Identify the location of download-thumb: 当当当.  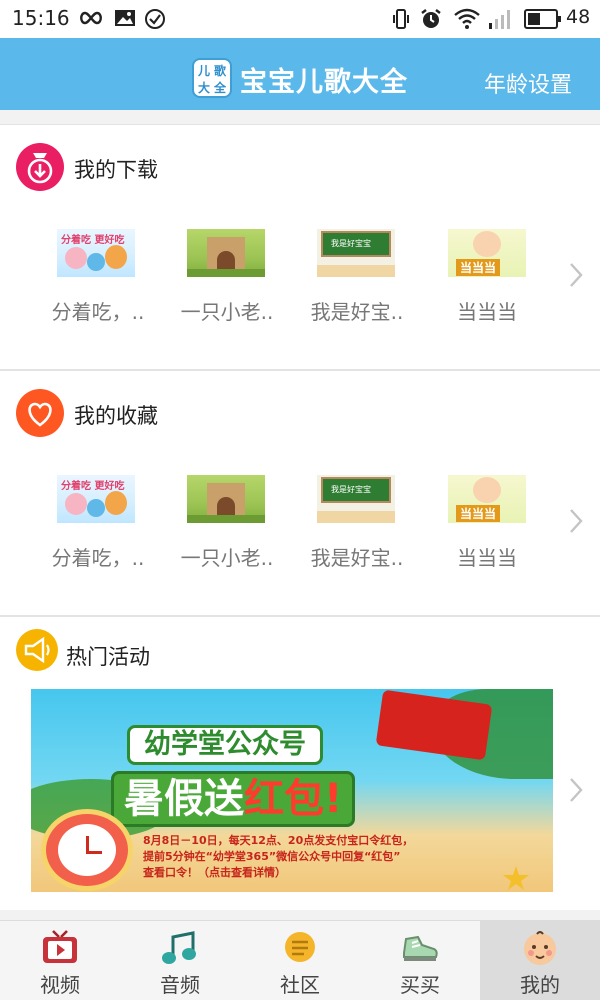
(487, 253).